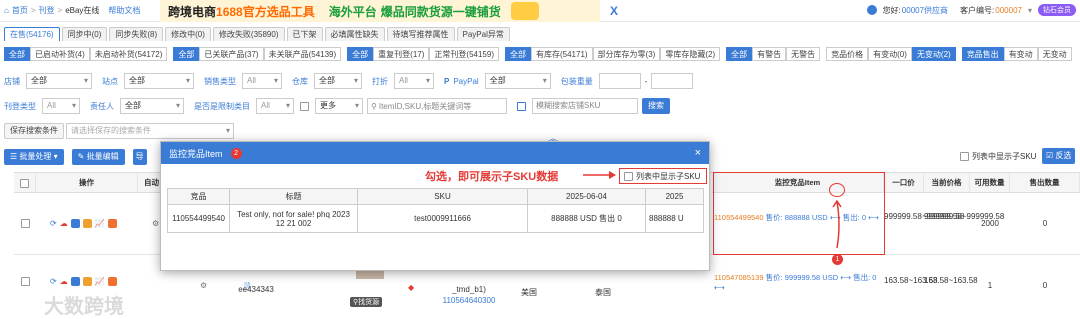  Describe the element at coordinates (663, 176) in the screenshot. I see `modal-show-sub-sku: 列表中显示子SKU` at that location.